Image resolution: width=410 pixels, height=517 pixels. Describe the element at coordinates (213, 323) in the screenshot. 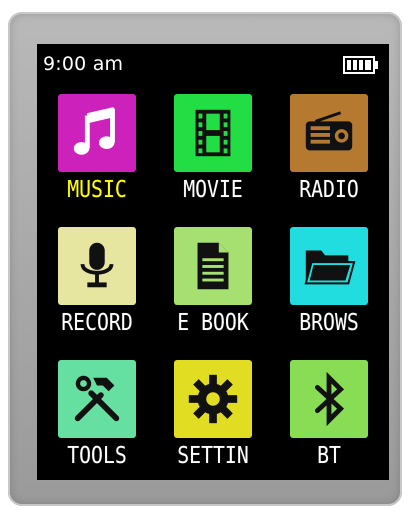

I see `app-label: E BOOK` at that location.